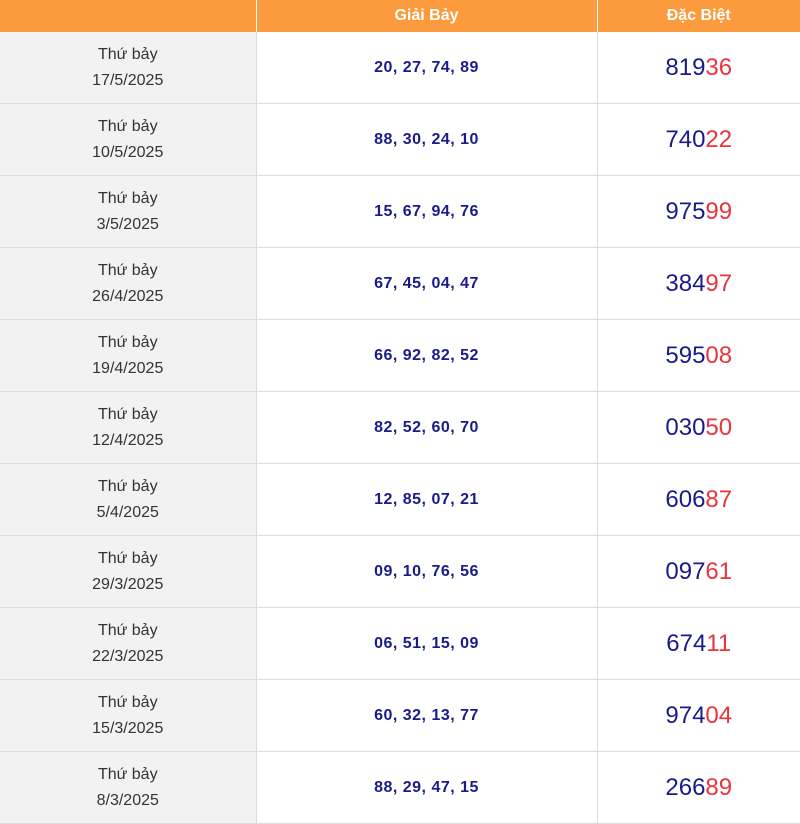  I want to click on result-row: Thứ bảy 26/4/2025 67, 45, 04, 47 38497, so click(400, 283).